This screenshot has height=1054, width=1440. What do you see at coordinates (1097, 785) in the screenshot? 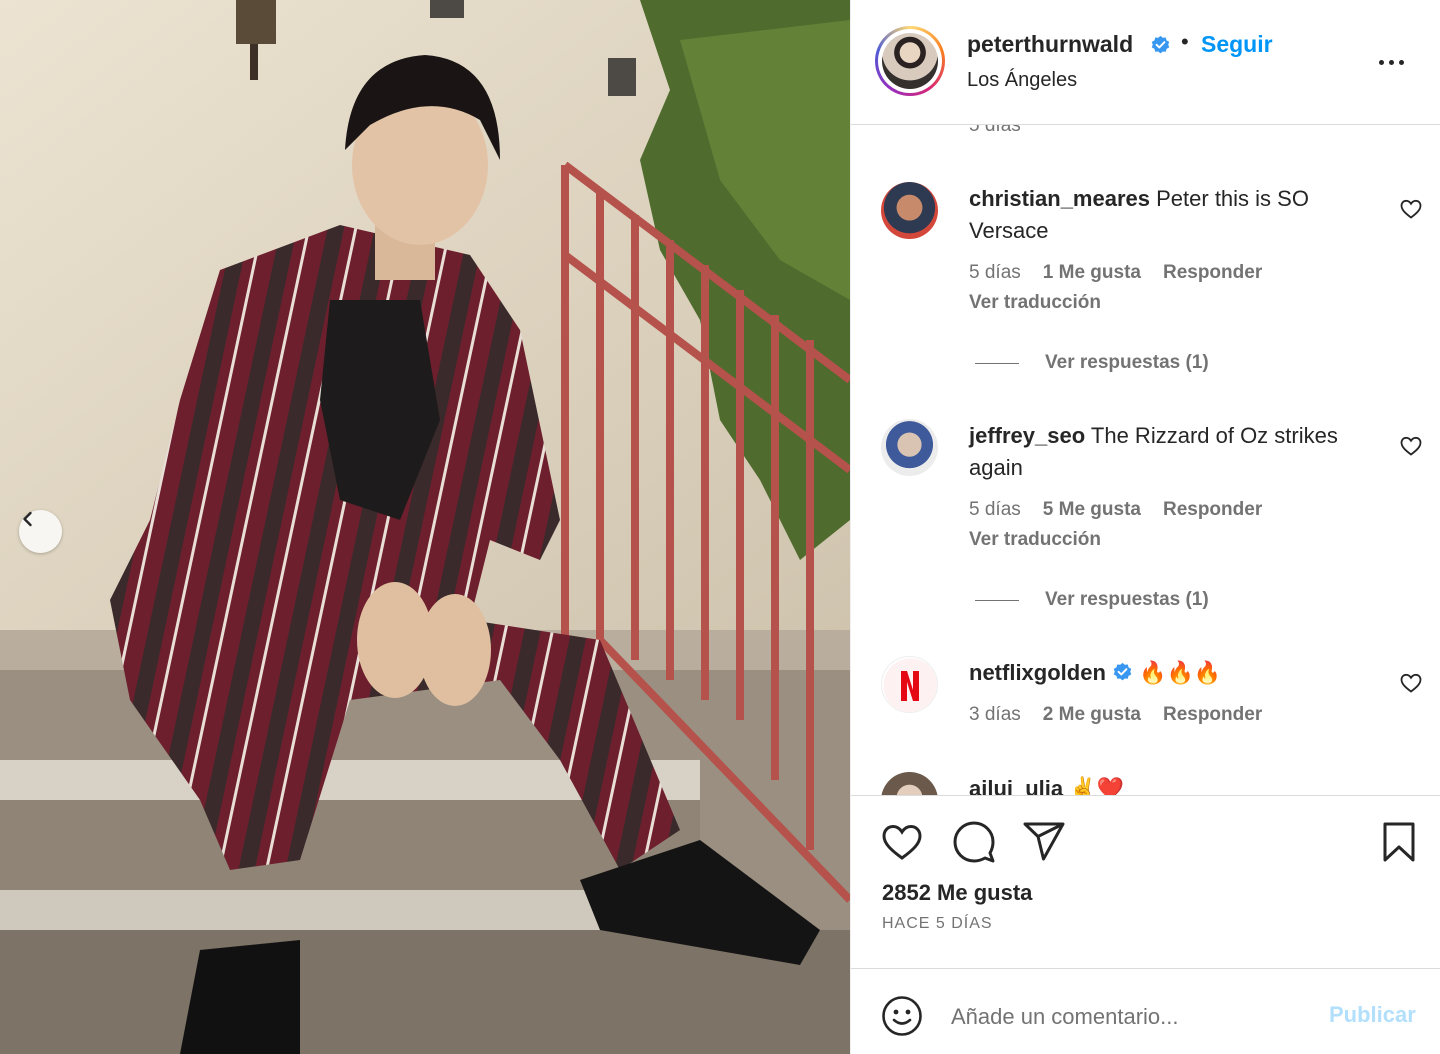
I see `comment-text: ✌️❤️` at bounding box center [1097, 785].